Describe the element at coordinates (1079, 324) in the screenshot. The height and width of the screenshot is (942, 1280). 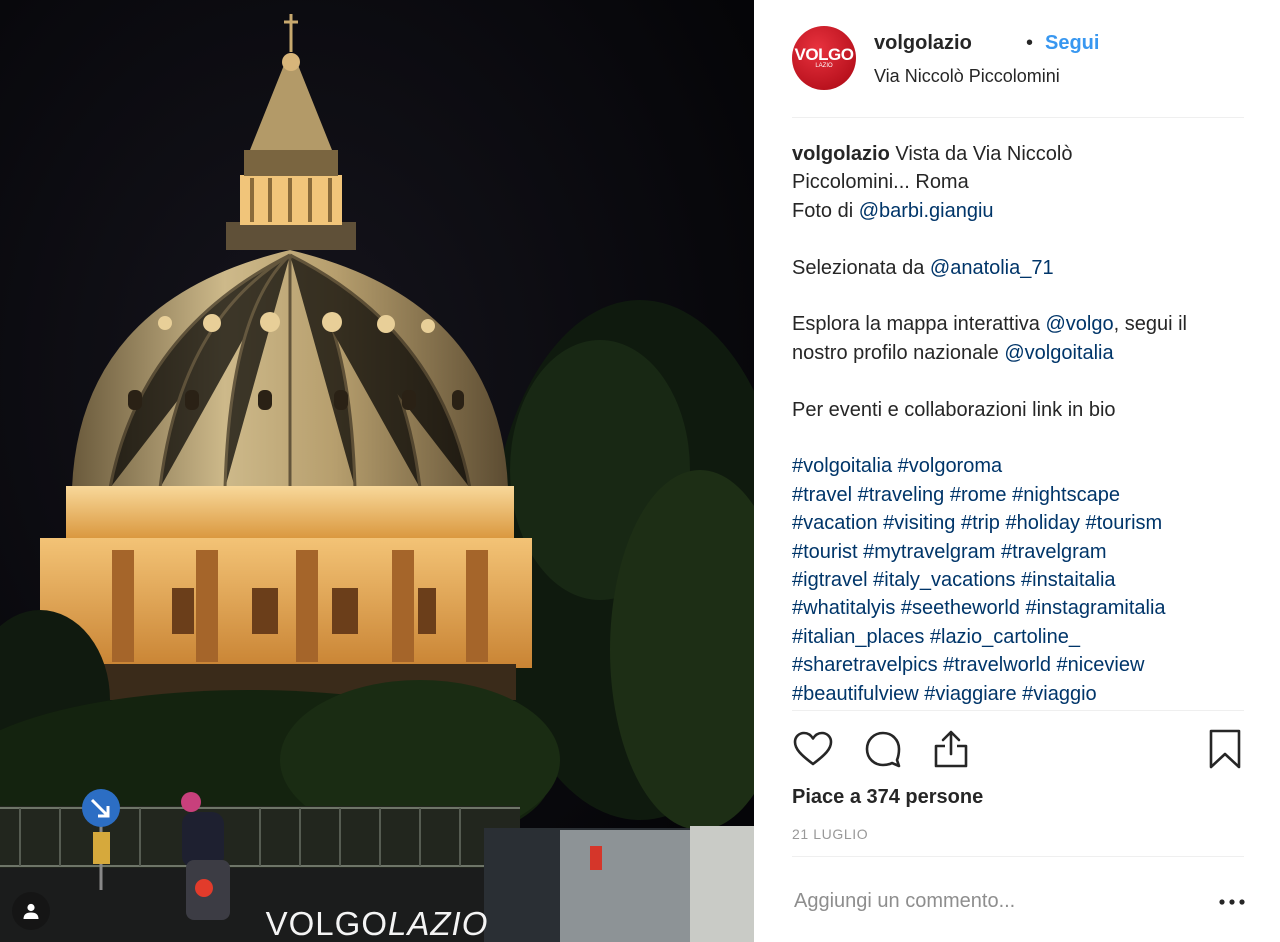
I see `mention-link: @volgo` at that location.